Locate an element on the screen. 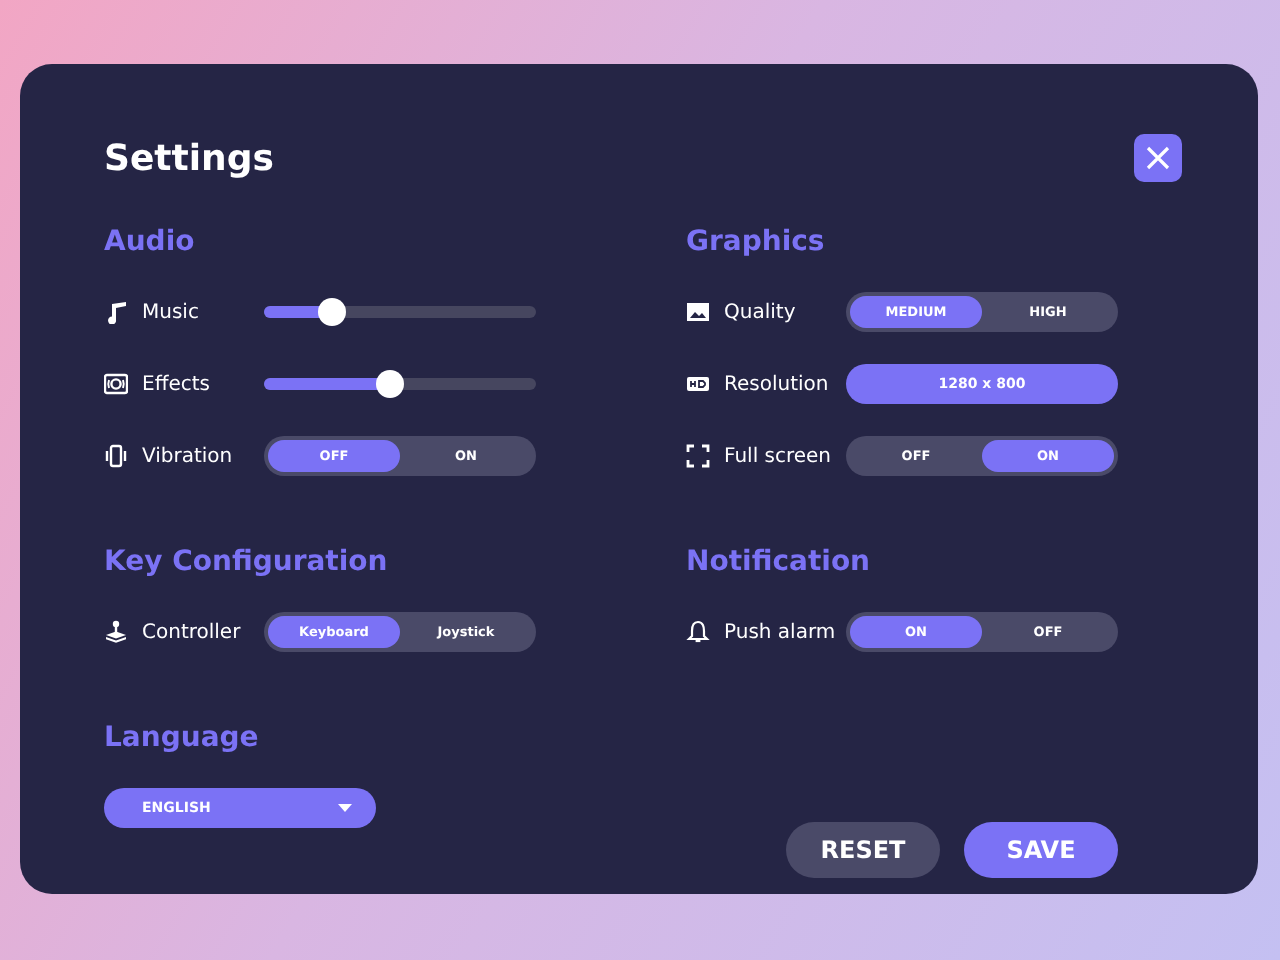  music-note-icon is located at coordinates (116, 312).